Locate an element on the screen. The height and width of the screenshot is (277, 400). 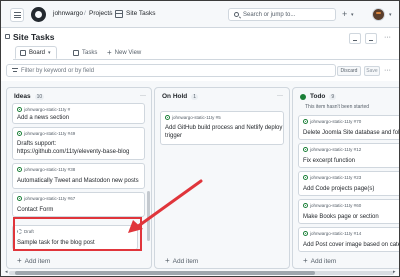
card-title: Delete Joomla Site database and folder is located at coordinates (351, 133).